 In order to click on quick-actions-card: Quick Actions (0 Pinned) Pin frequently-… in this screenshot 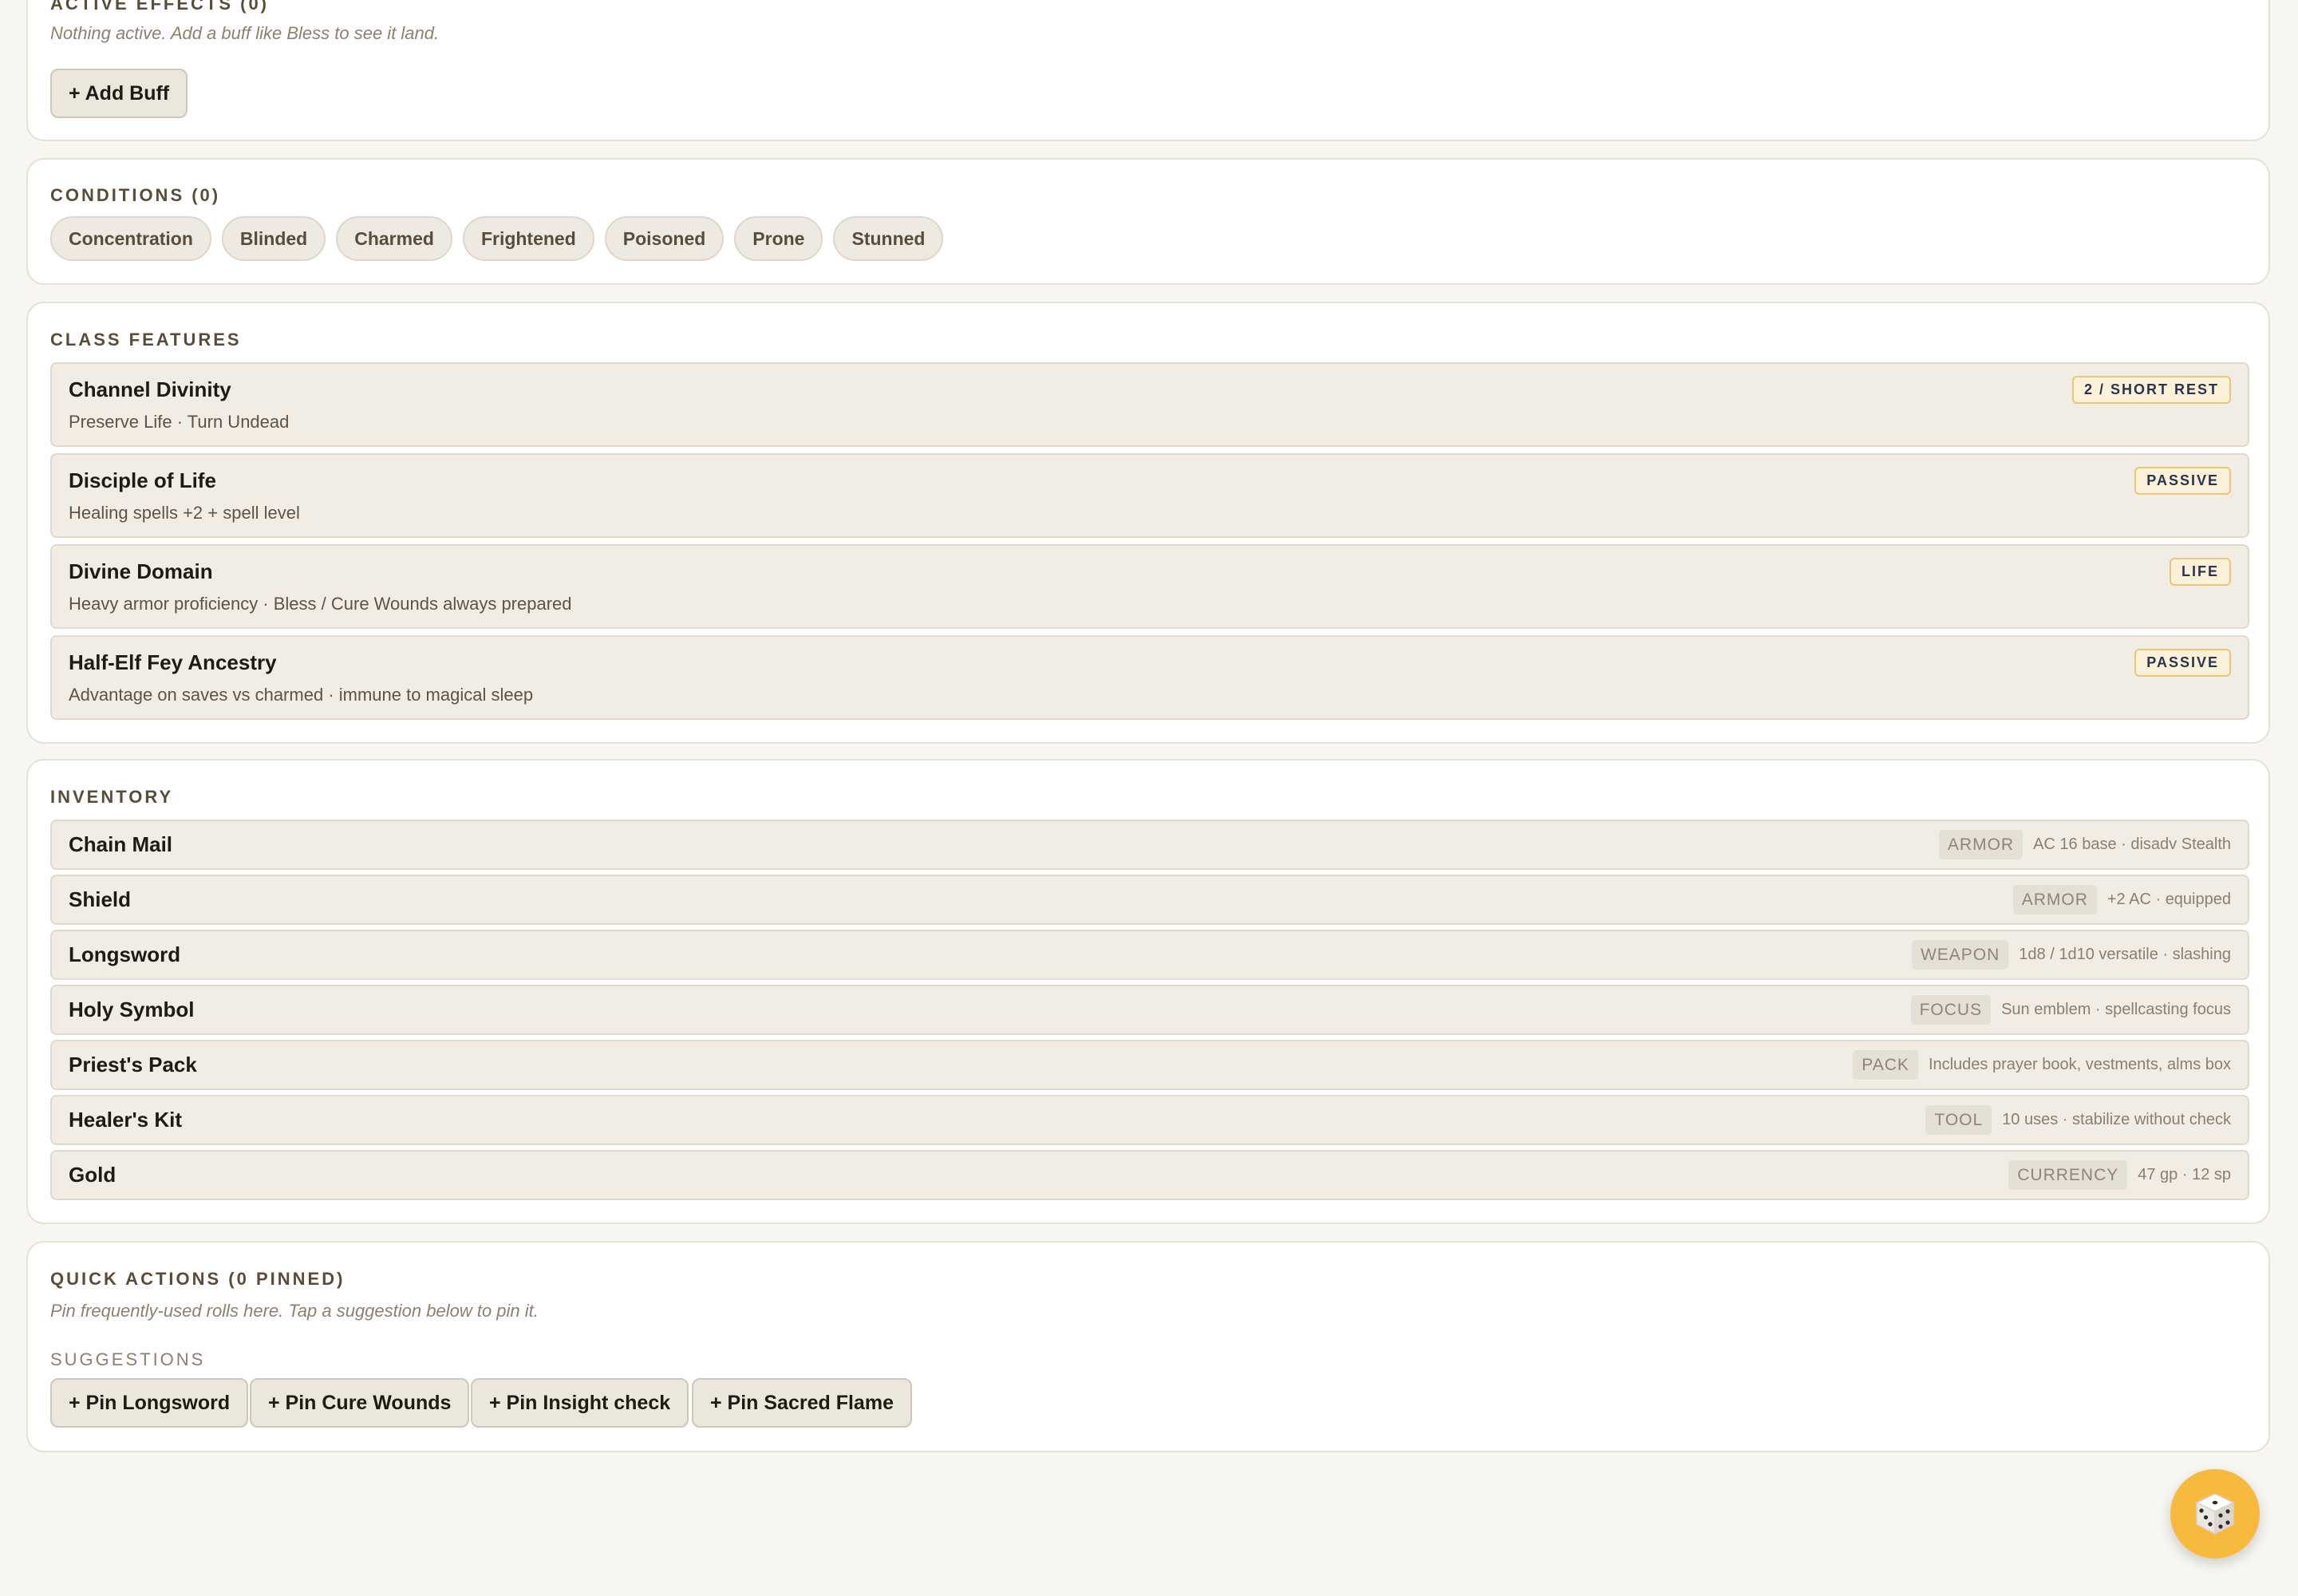, I will do `click(1148, 1346)`.